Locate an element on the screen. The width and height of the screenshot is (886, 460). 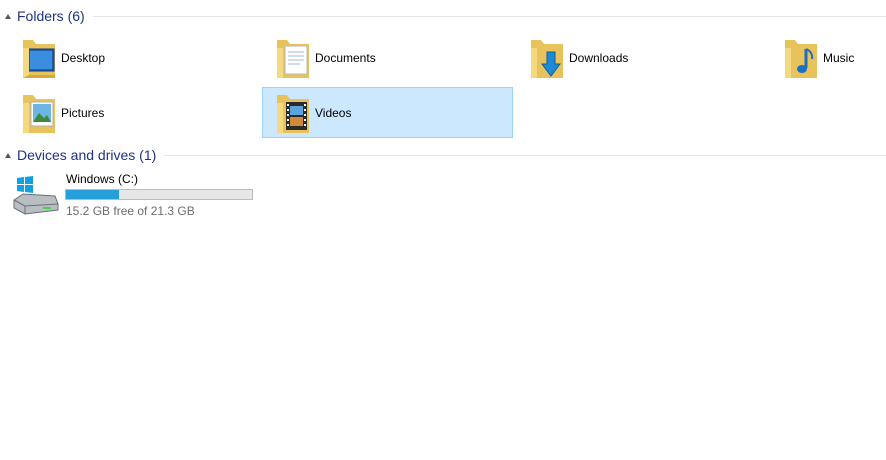
folder-label: Videos is located at coordinates (333, 112).